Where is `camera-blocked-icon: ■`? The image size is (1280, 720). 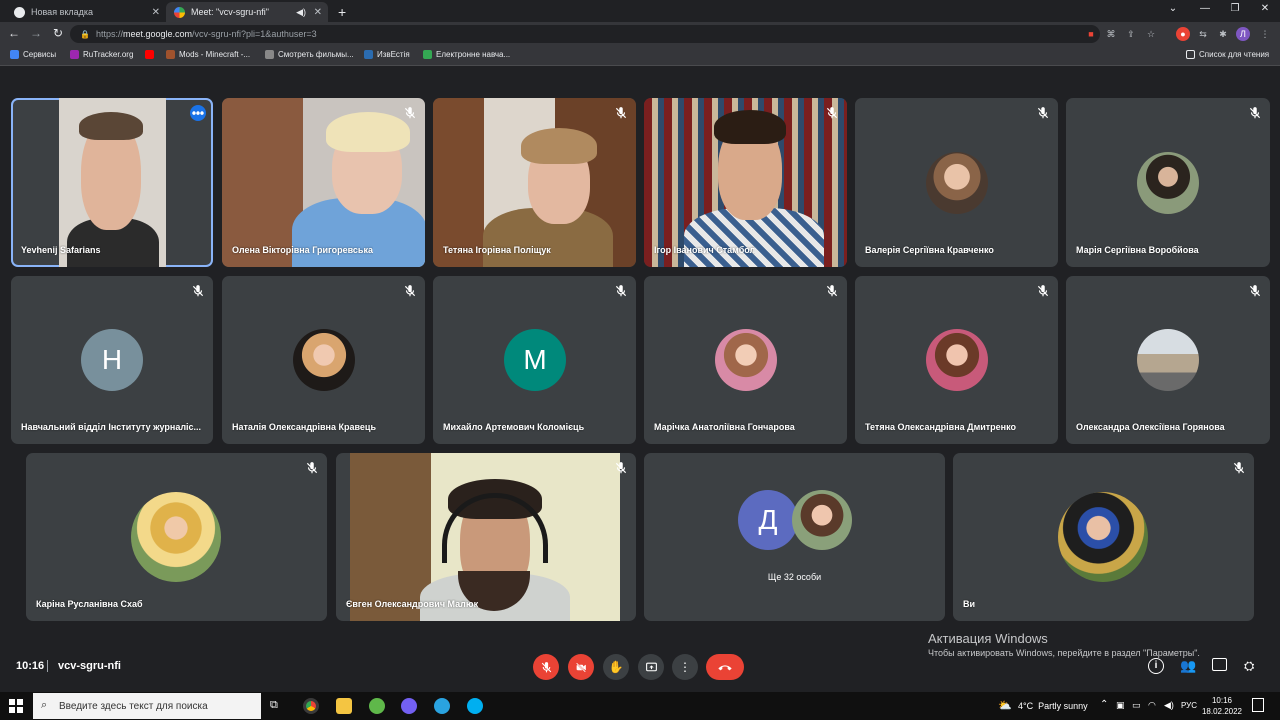 camera-blocked-icon: ■ is located at coordinates (1091, 34).